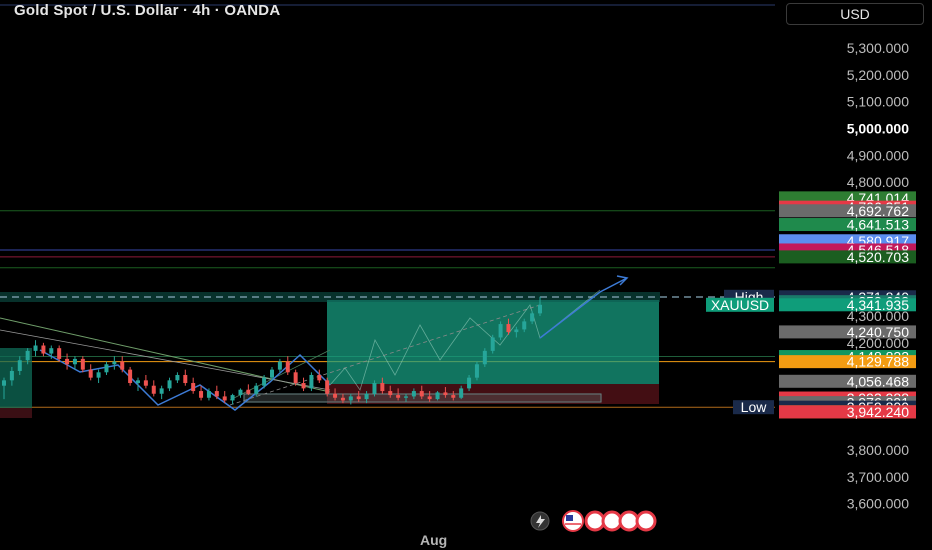 Image resolution: width=932 pixels, height=550 pixels. What do you see at coordinates (147, 10) in the screenshot?
I see `chart-title: Gold Spot / U.S. Dollar · 4h · OANDA` at bounding box center [147, 10].